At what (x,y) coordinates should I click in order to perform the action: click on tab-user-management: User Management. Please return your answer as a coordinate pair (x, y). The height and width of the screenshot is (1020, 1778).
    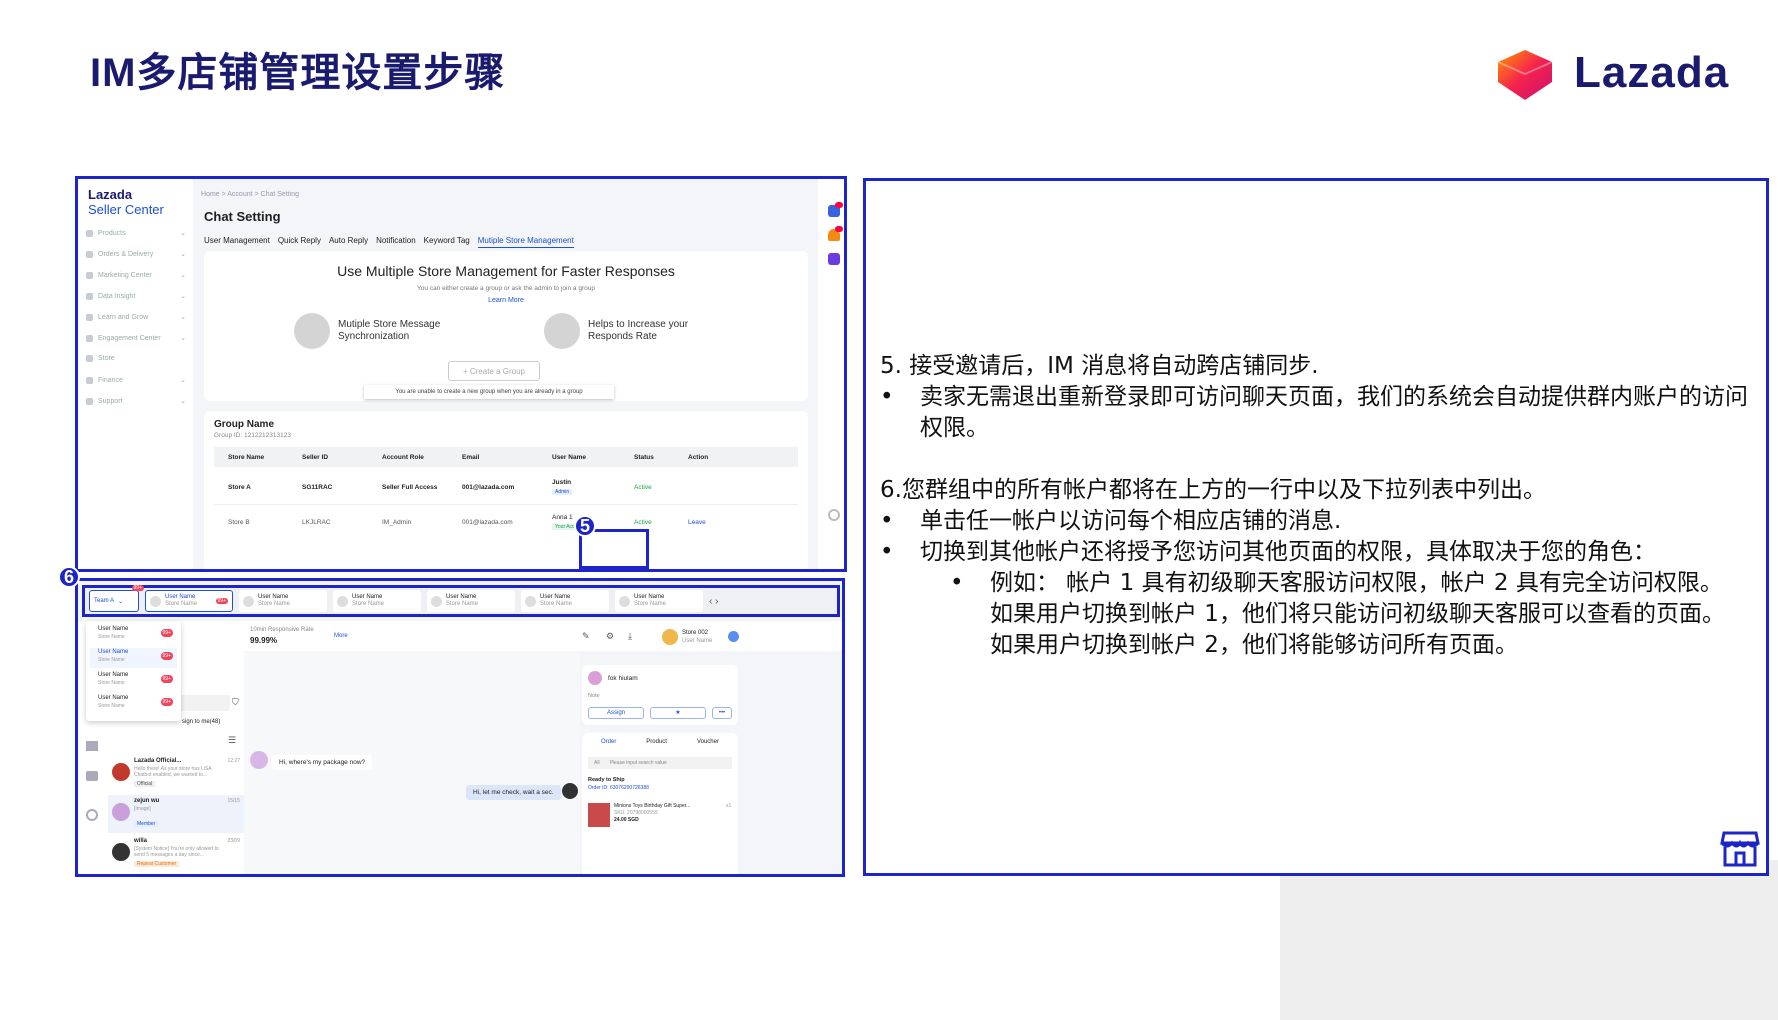
    Looking at the image, I should click on (237, 242).